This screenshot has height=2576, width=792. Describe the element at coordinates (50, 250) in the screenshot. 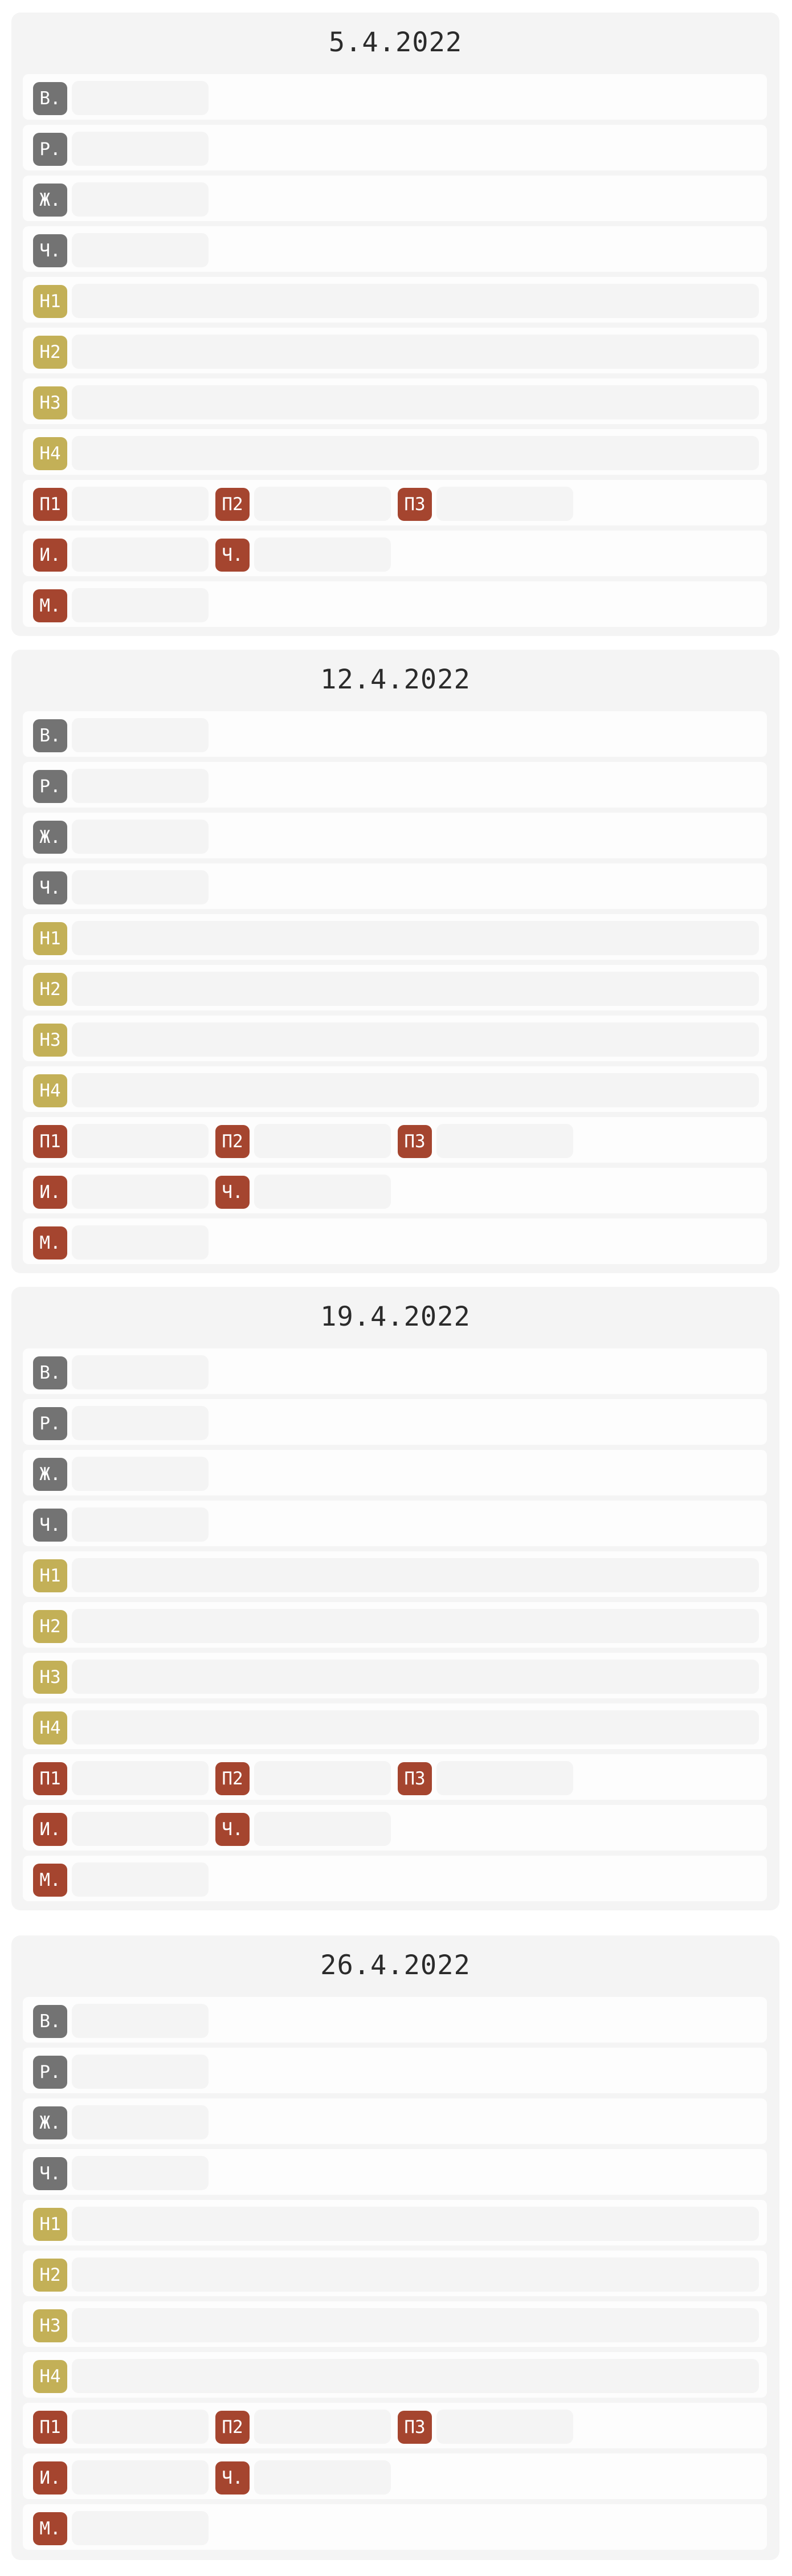

I see `entry-badge: Ч.` at that location.